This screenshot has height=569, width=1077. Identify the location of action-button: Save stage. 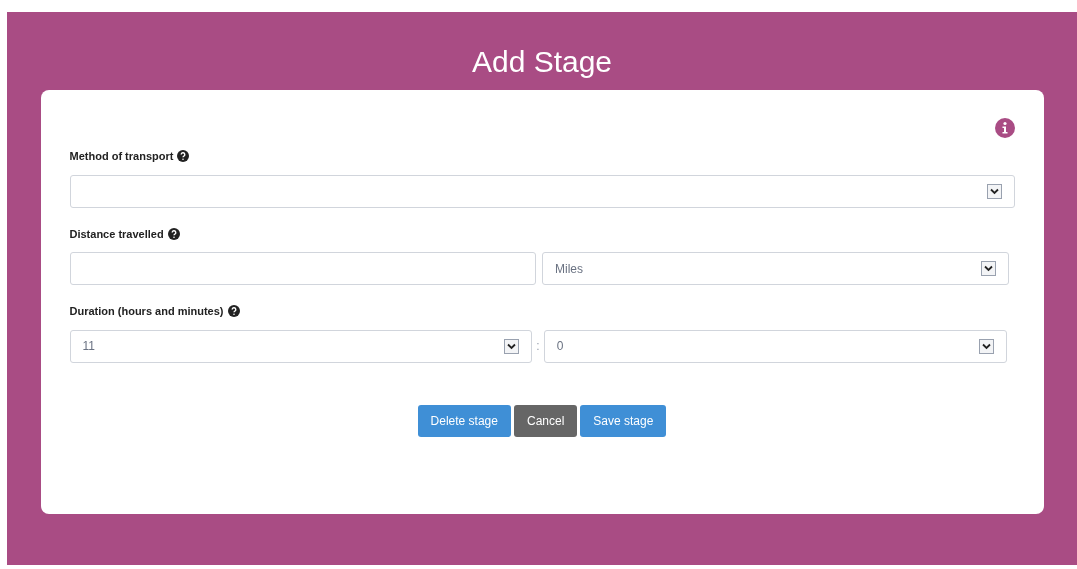
(623, 420).